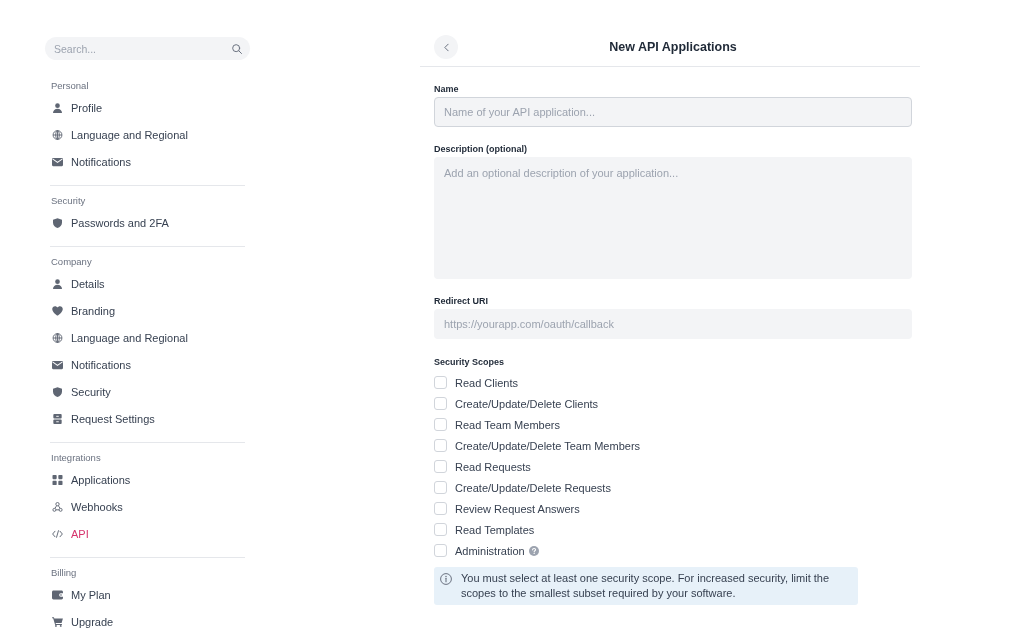 Image resolution: width=1024 pixels, height=630 pixels. I want to click on sidebar-item: Profile, so click(148, 108).